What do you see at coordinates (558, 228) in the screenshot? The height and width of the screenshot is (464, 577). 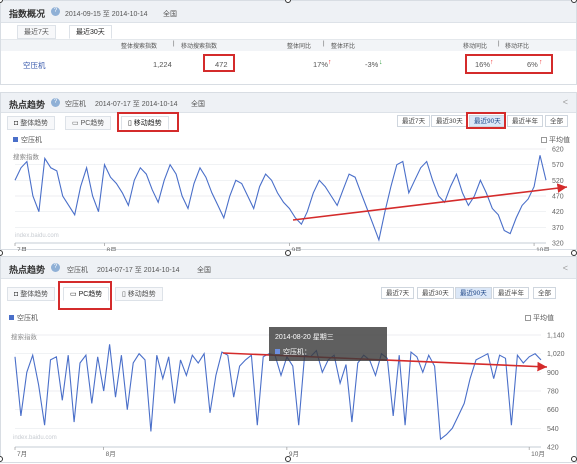 I see `y-tick-label: 370` at bounding box center [558, 228].